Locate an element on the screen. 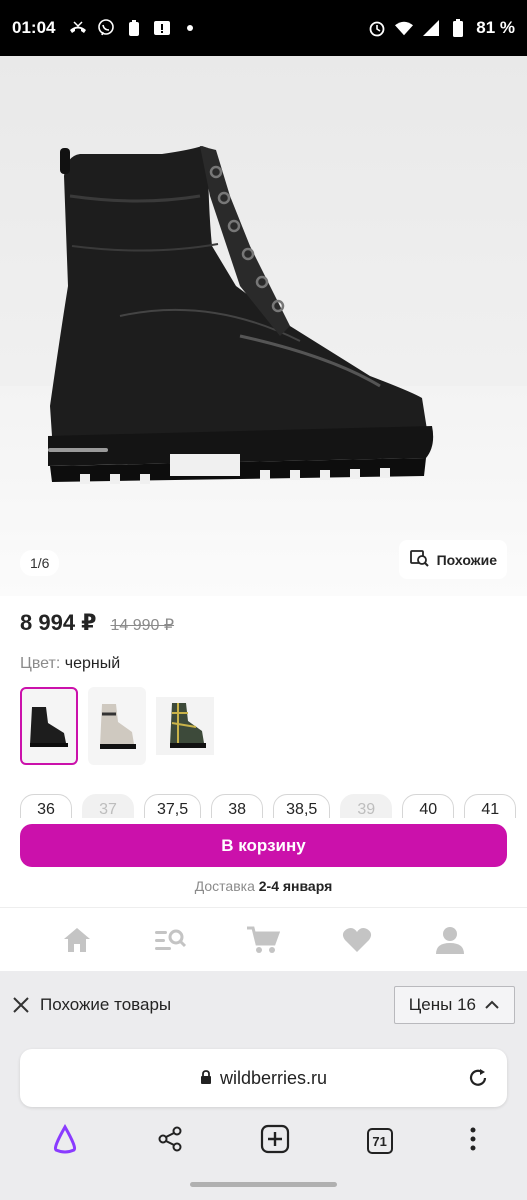  similar-button-label: Похожие is located at coordinates (466, 559).